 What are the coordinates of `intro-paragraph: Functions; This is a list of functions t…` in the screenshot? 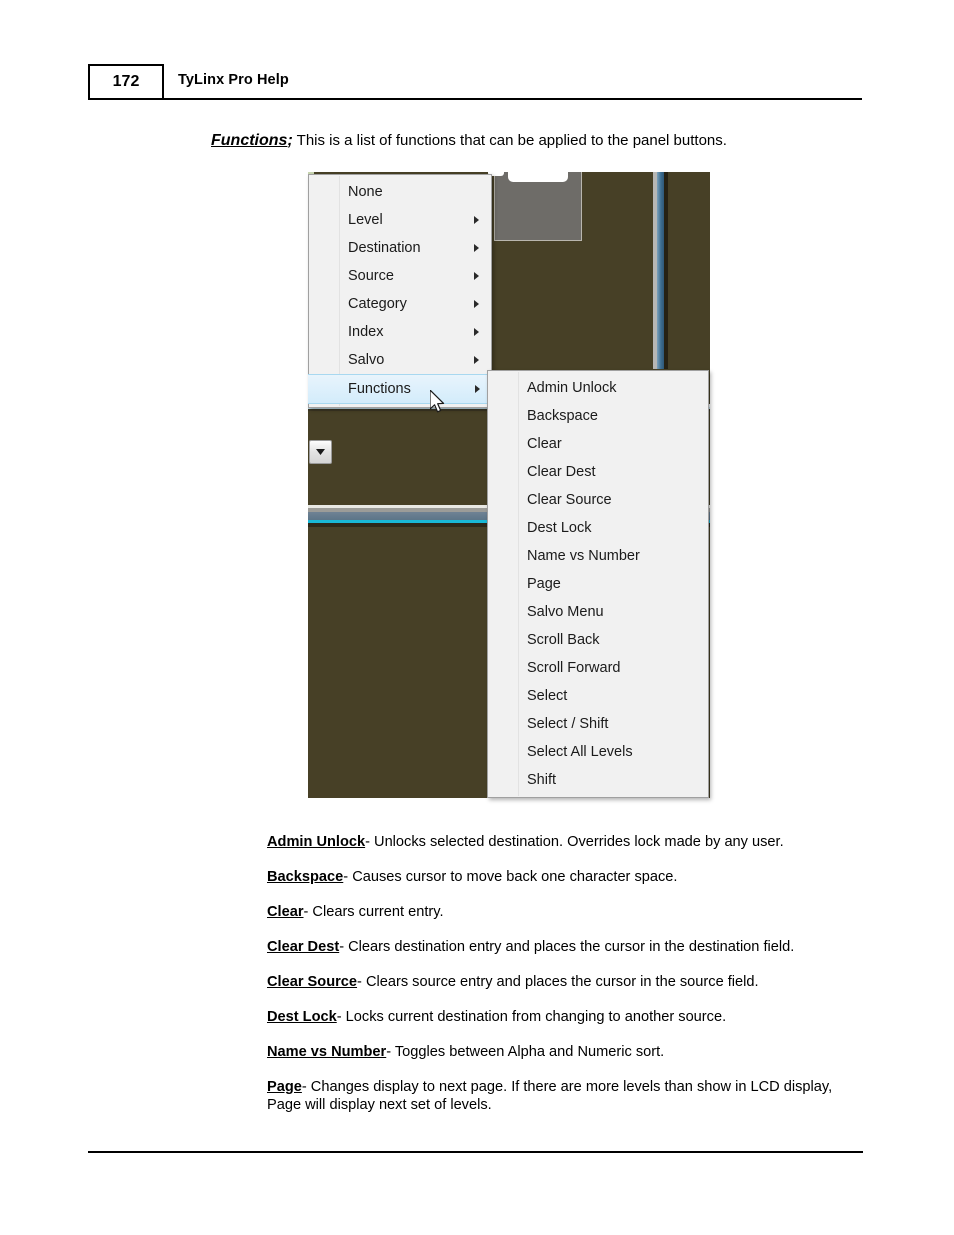 It's located at (469, 141).